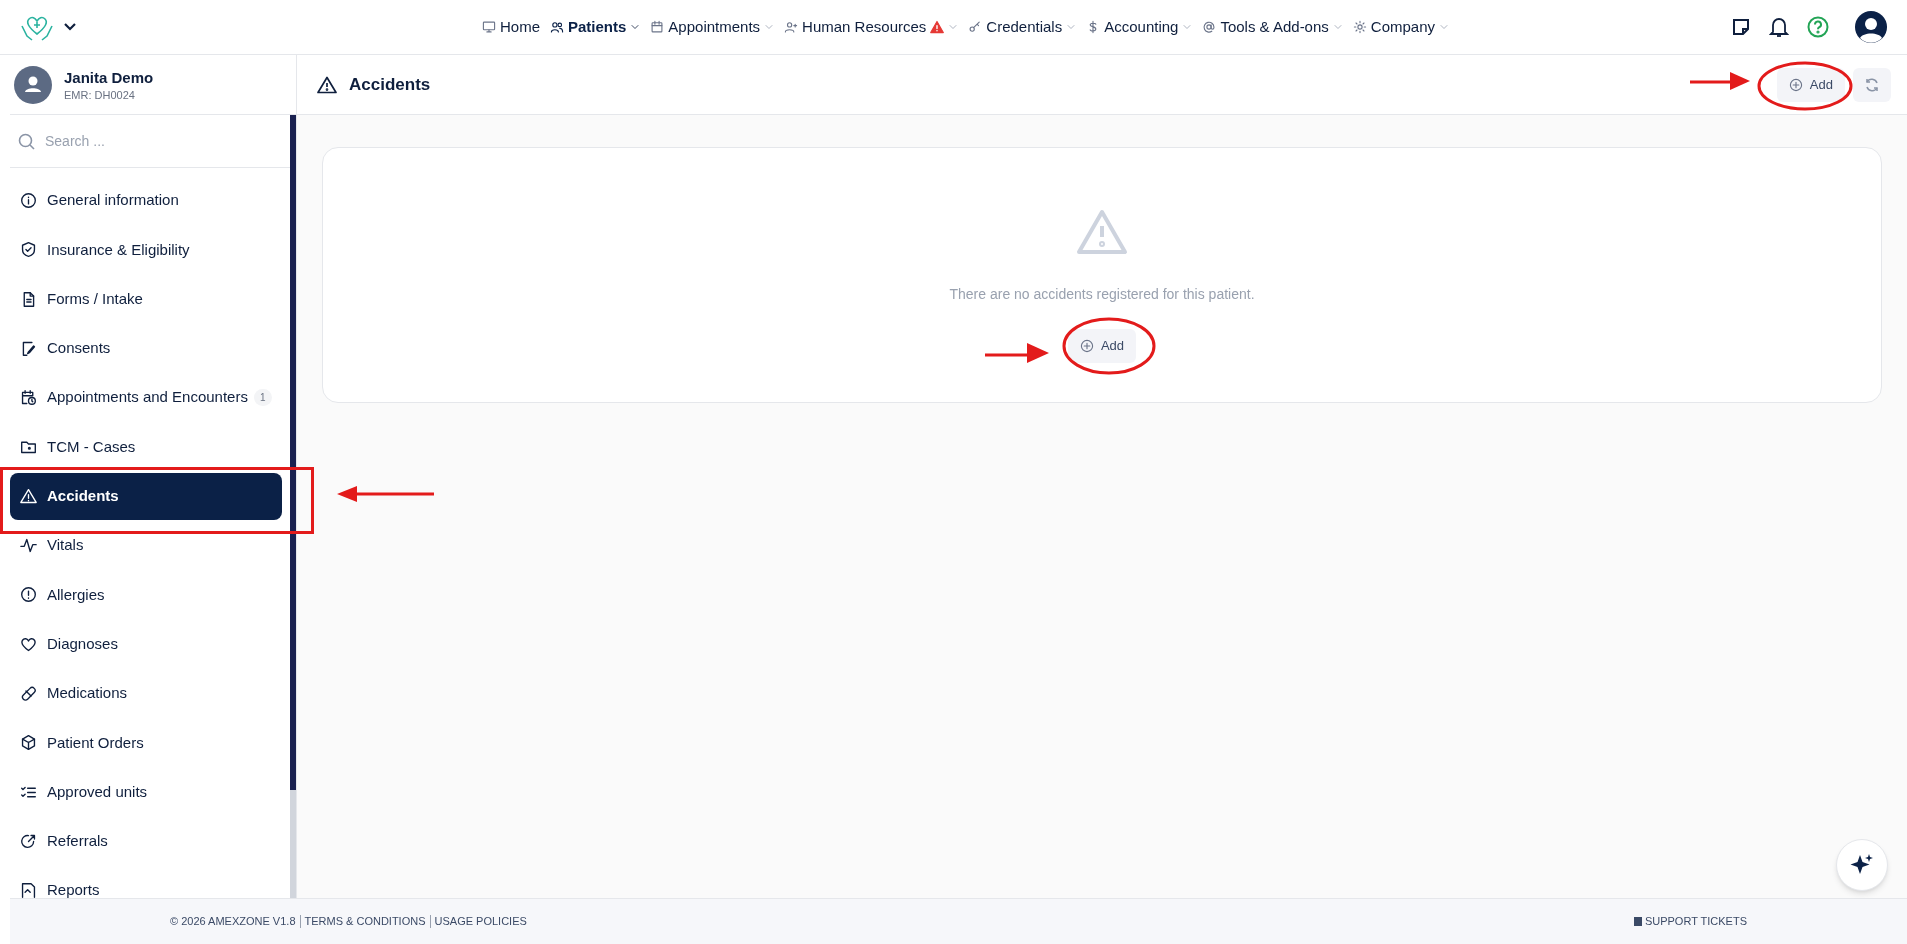 The width and height of the screenshot is (1907, 944). What do you see at coordinates (146, 882) in the screenshot?
I see `sidebar-item: Reports` at bounding box center [146, 882].